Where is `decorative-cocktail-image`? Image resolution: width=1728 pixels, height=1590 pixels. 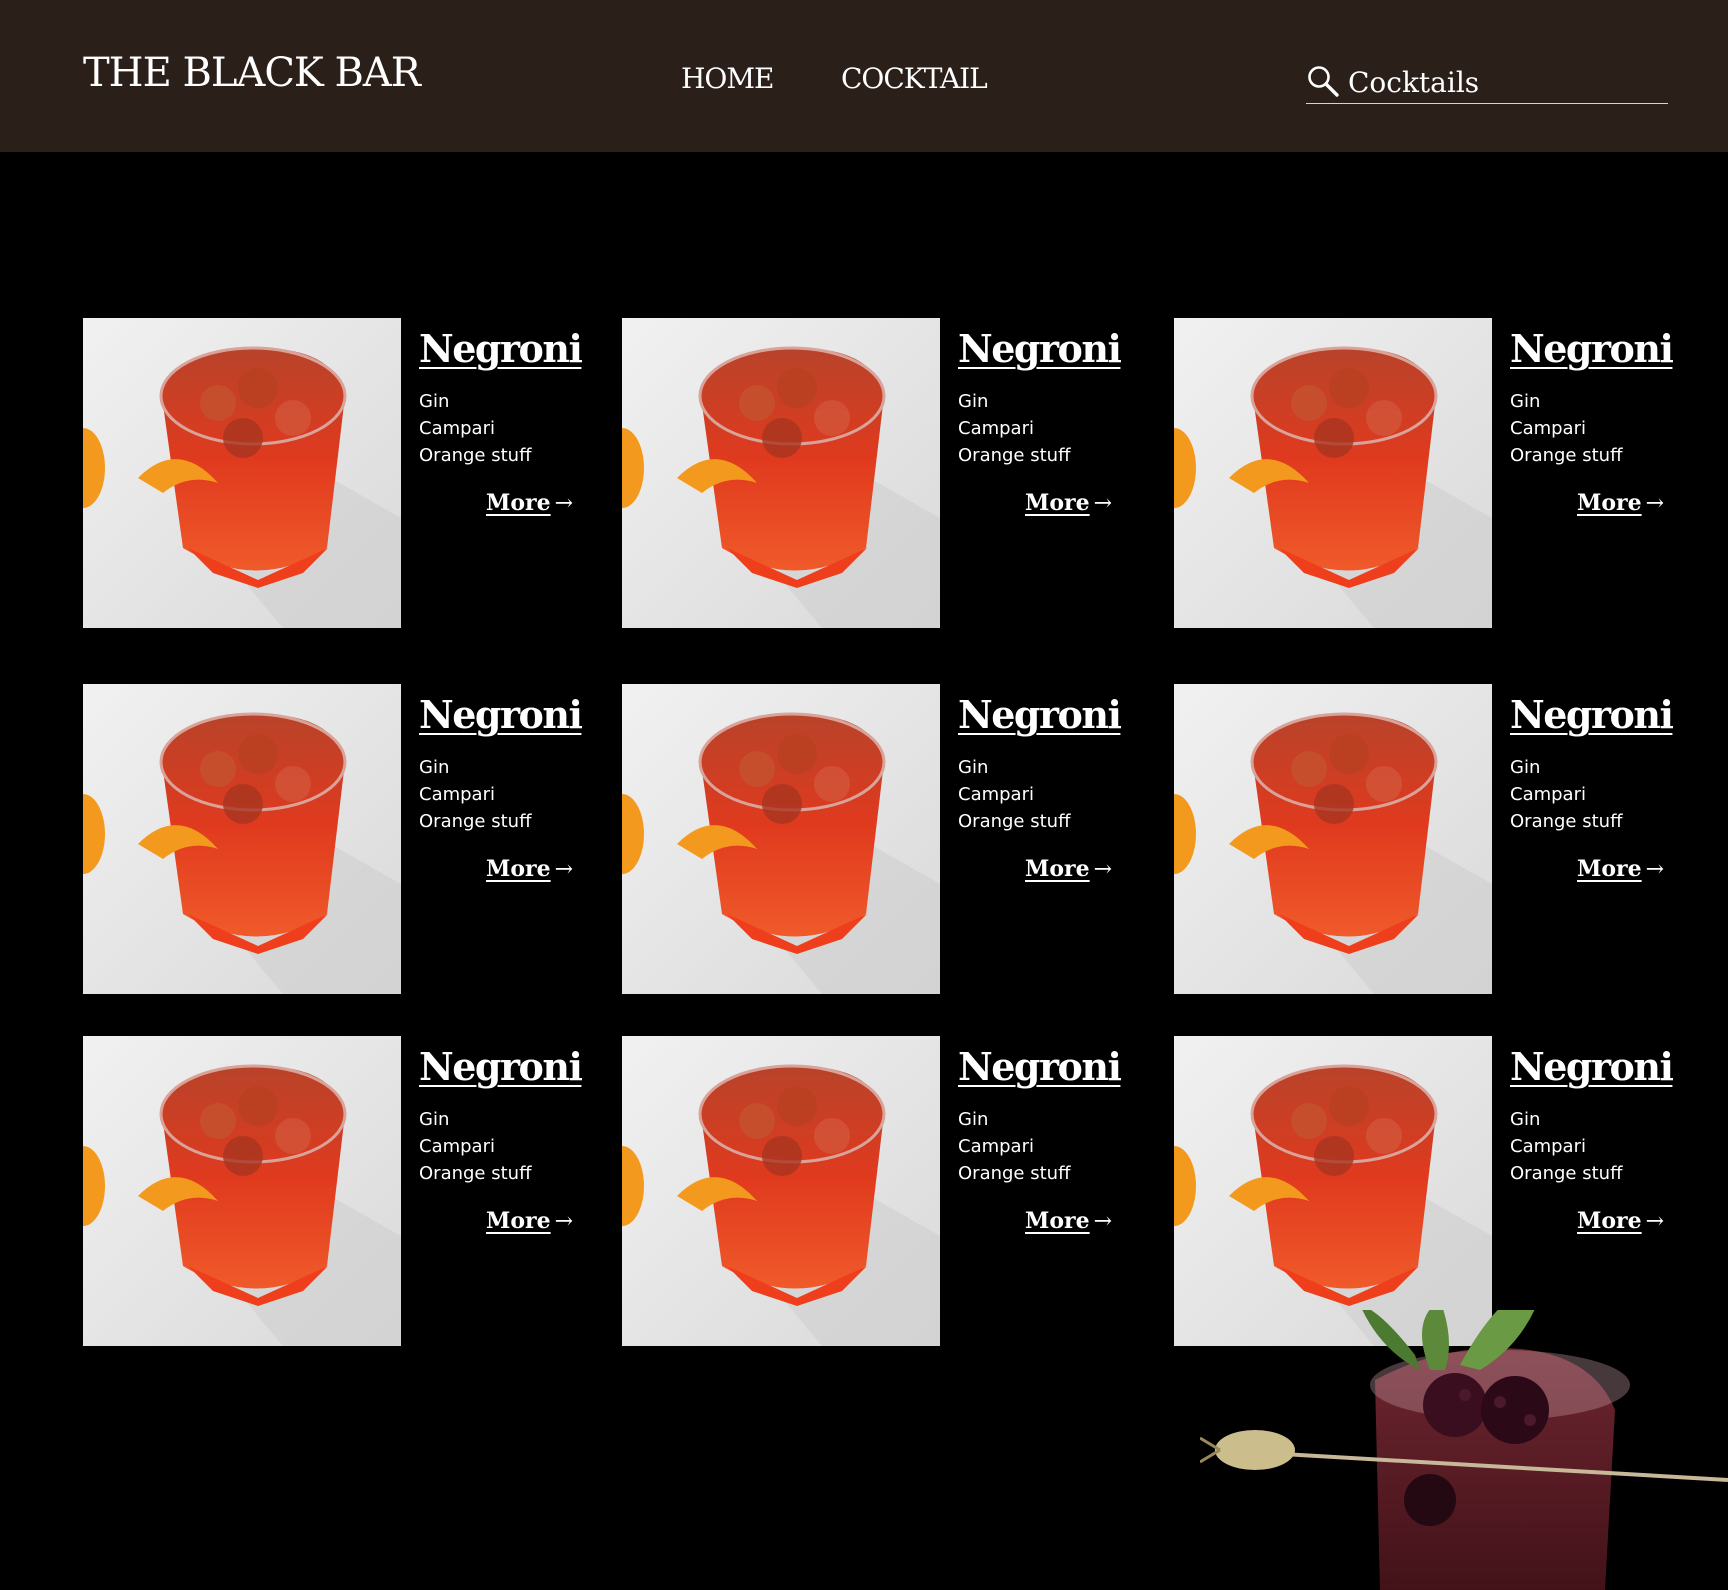
decorative-cocktail-image is located at coordinates (1463, 1435).